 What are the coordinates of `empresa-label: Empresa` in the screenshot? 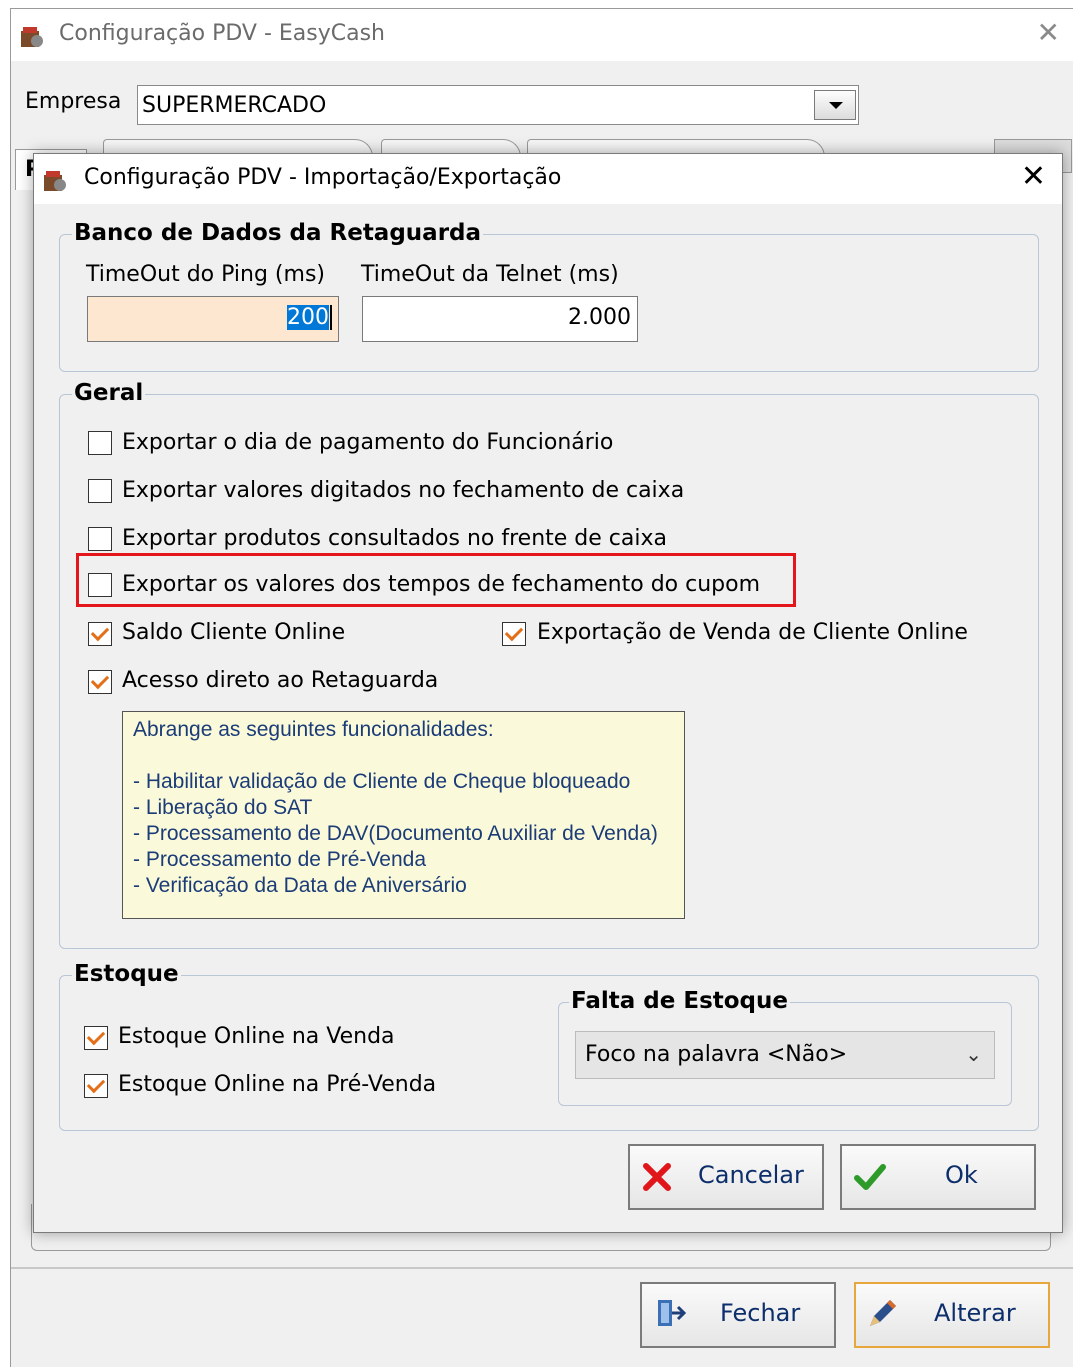 It's located at (73, 101).